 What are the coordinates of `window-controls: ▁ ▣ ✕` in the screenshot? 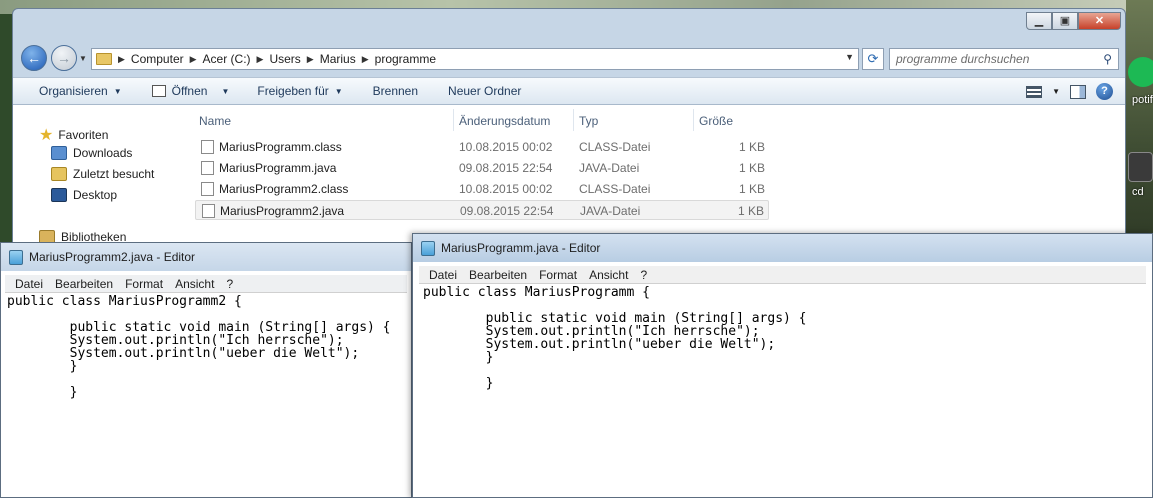 It's located at (1073, 22).